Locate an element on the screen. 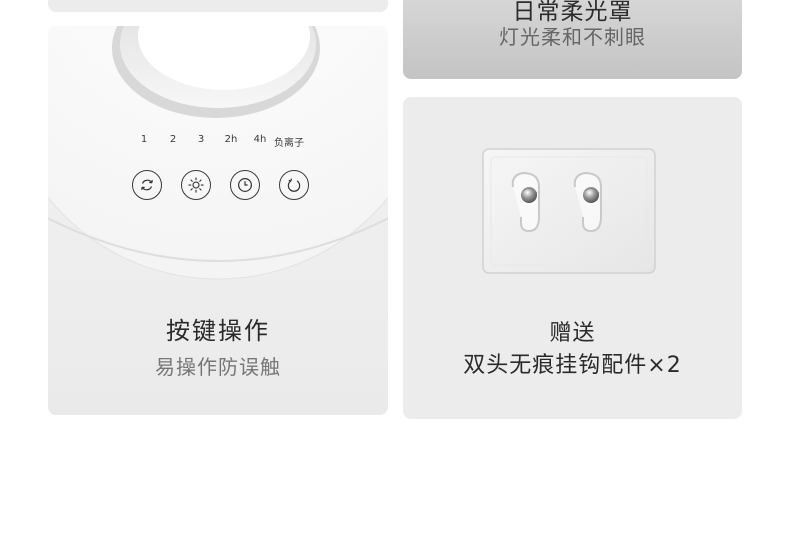 The width and height of the screenshot is (790, 538). feature-title: 按键操作 is located at coordinates (218, 331).